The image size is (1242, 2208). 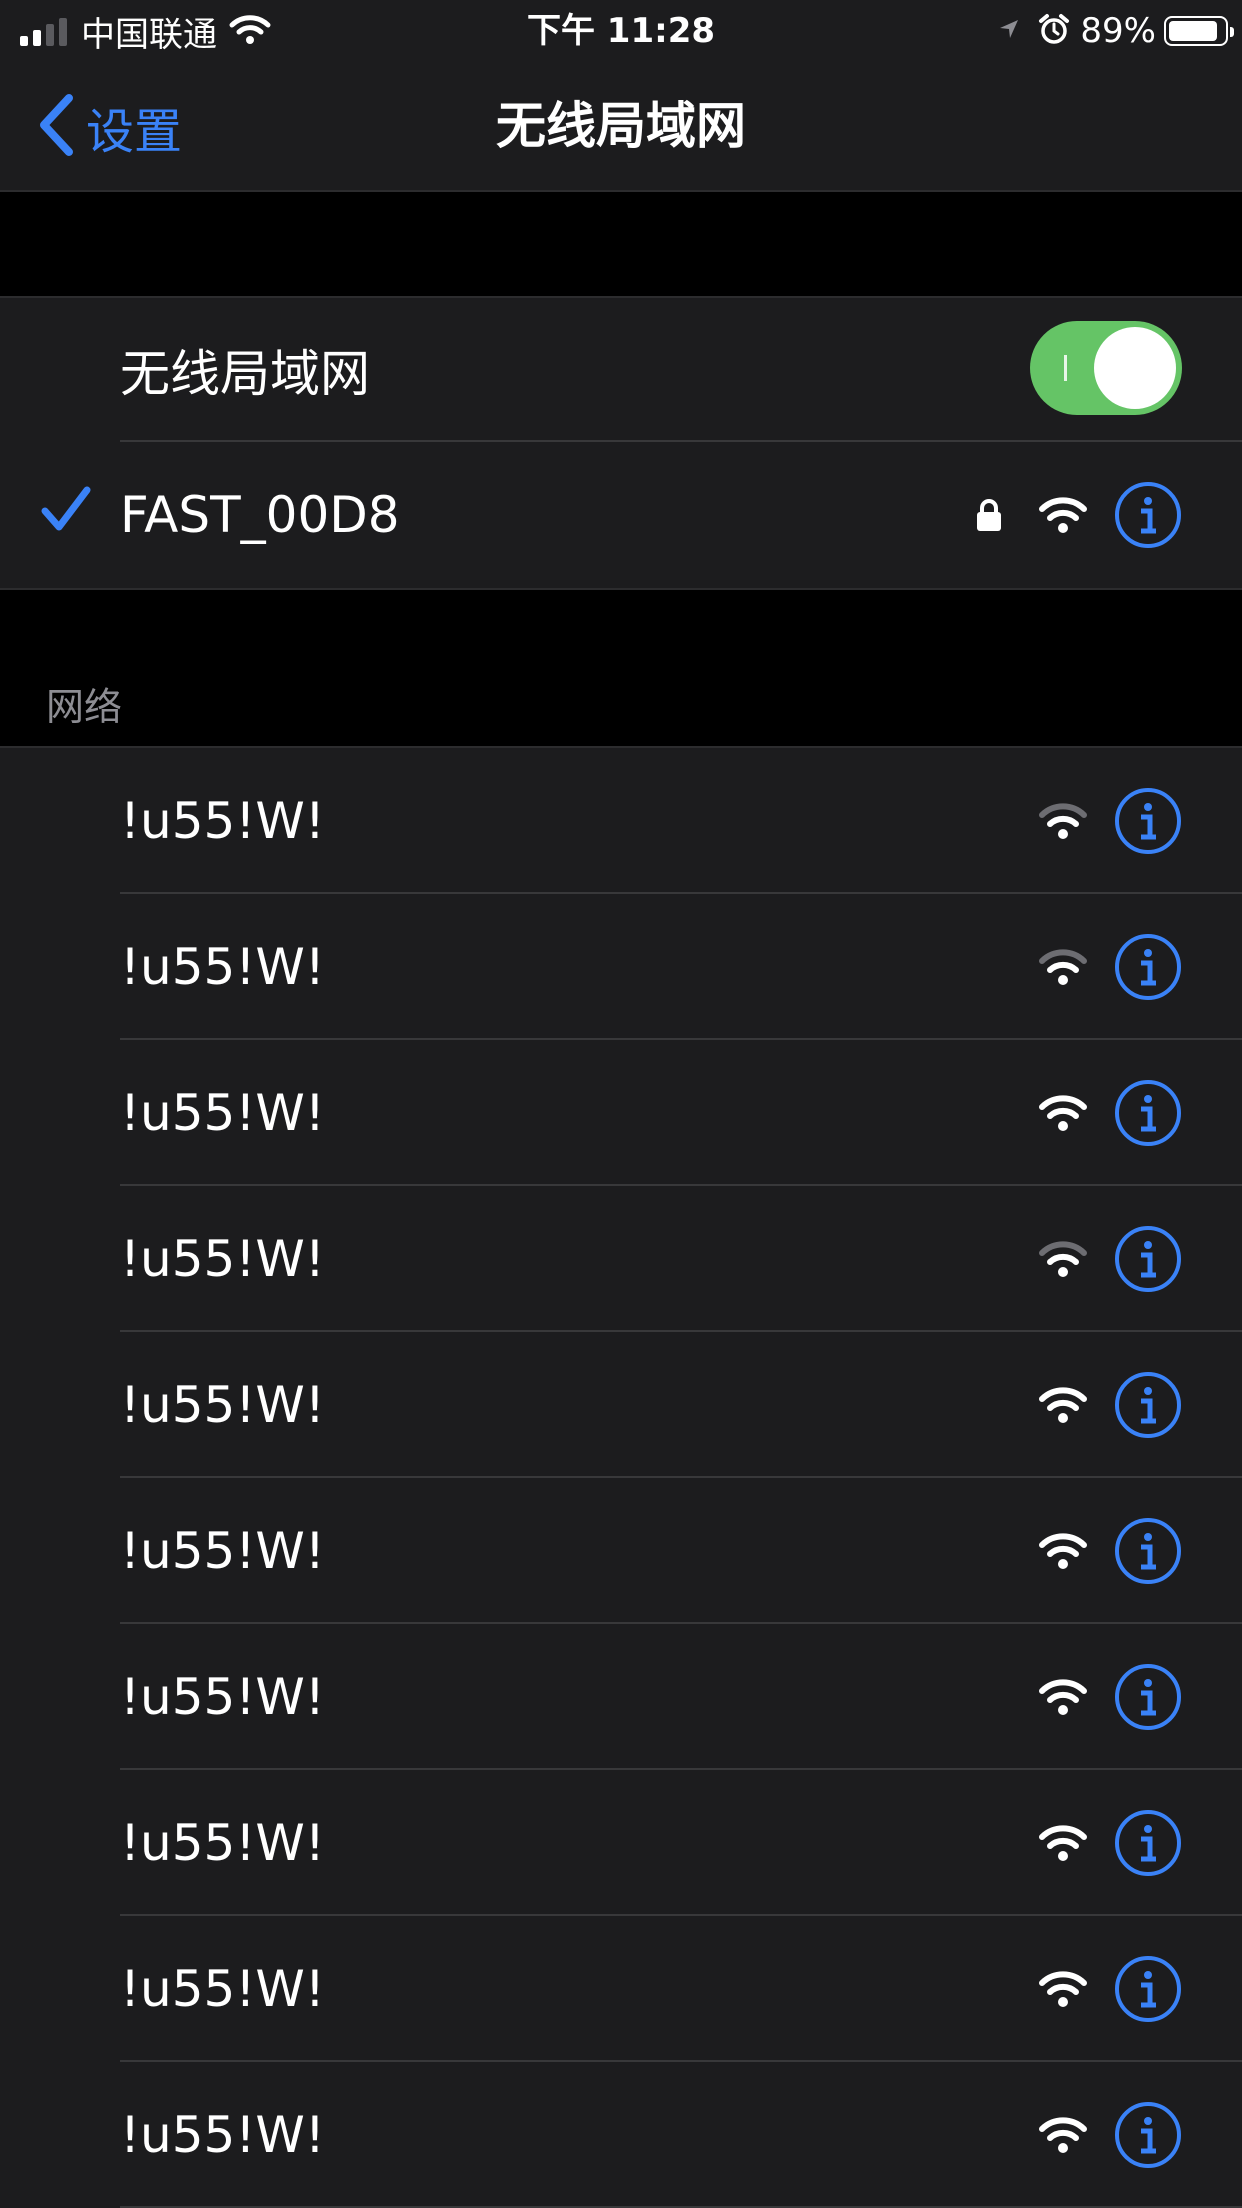 I want to click on wifi-settings-group: 无线局域网 FAST_00D8, so click(x=621, y=443).